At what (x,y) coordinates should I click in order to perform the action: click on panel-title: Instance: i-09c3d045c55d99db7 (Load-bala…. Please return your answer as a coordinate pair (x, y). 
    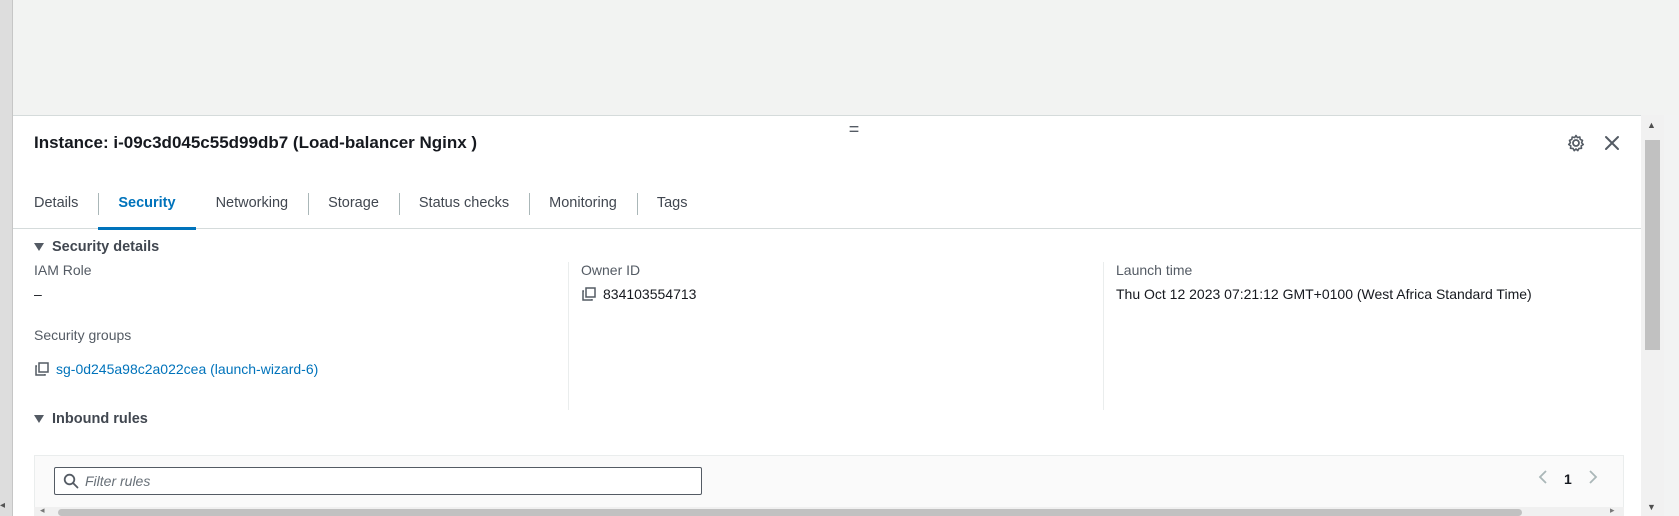
    Looking at the image, I should click on (256, 142).